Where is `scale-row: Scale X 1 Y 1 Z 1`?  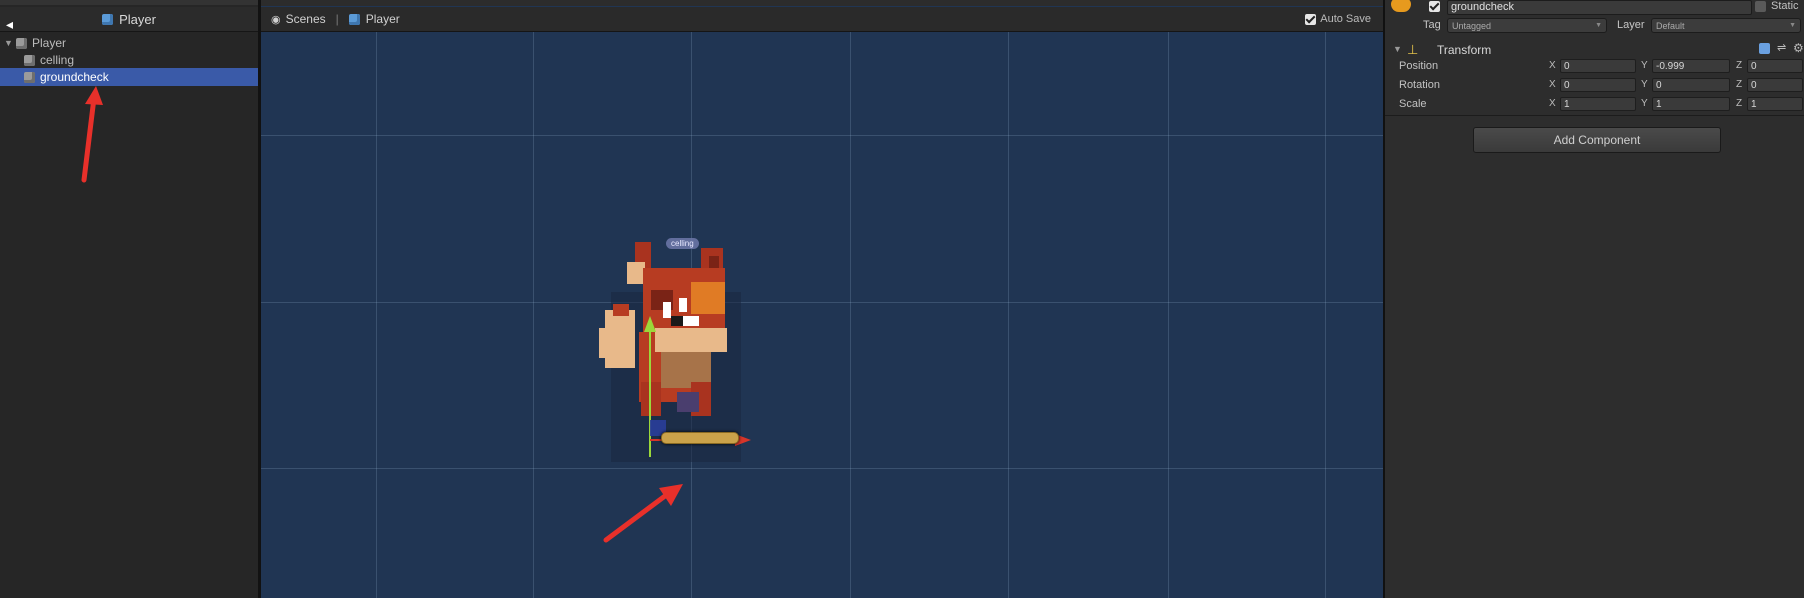
scale-row: Scale X 1 Y 1 Z 1 is located at coordinates (1594, 105).